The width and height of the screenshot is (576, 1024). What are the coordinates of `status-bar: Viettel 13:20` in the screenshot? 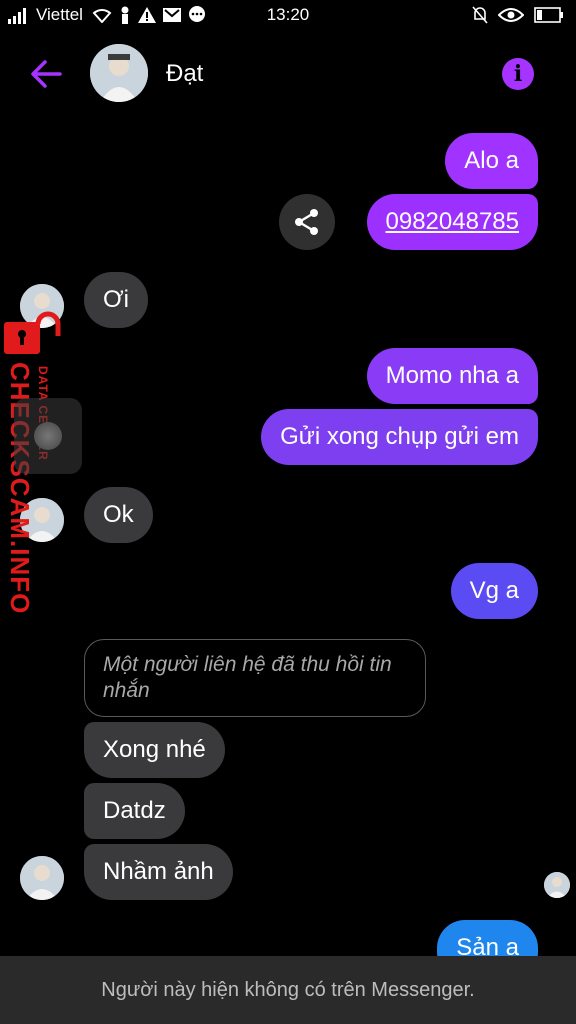 It's located at (288, 15).